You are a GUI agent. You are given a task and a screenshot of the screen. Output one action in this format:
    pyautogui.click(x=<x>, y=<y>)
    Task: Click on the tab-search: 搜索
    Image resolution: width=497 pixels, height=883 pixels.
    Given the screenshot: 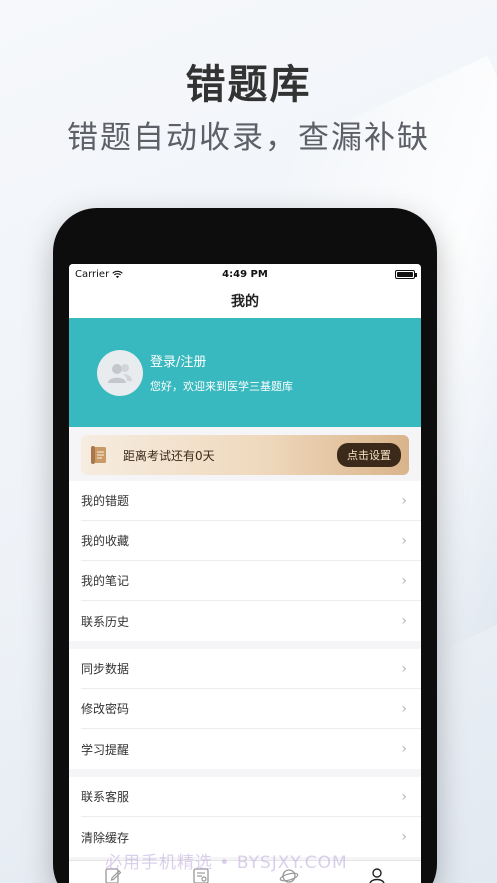 What is the action you would take?
    pyautogui.click(x=201, y=874)
    